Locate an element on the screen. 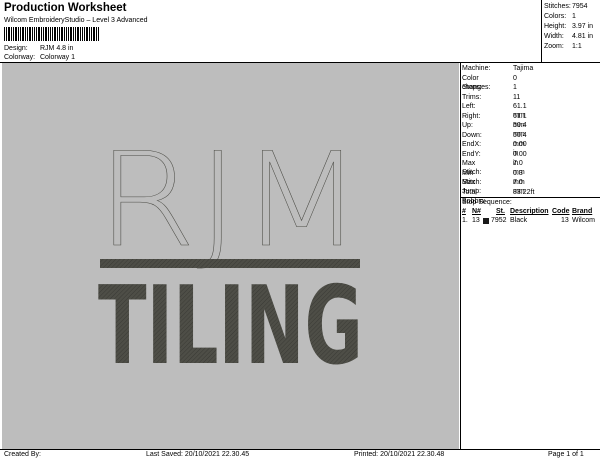 The height and width of the screenshot is (464, 600). col-num: # is located at coordinates (464, 211).